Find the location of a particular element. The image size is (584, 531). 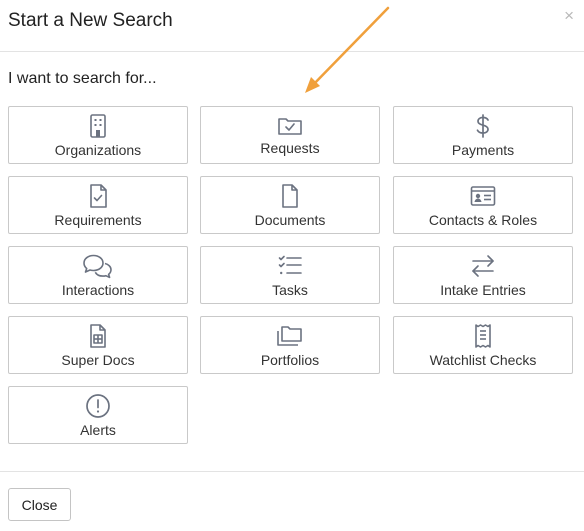

tile-label: Interactions is located at coordinates (98, 290).